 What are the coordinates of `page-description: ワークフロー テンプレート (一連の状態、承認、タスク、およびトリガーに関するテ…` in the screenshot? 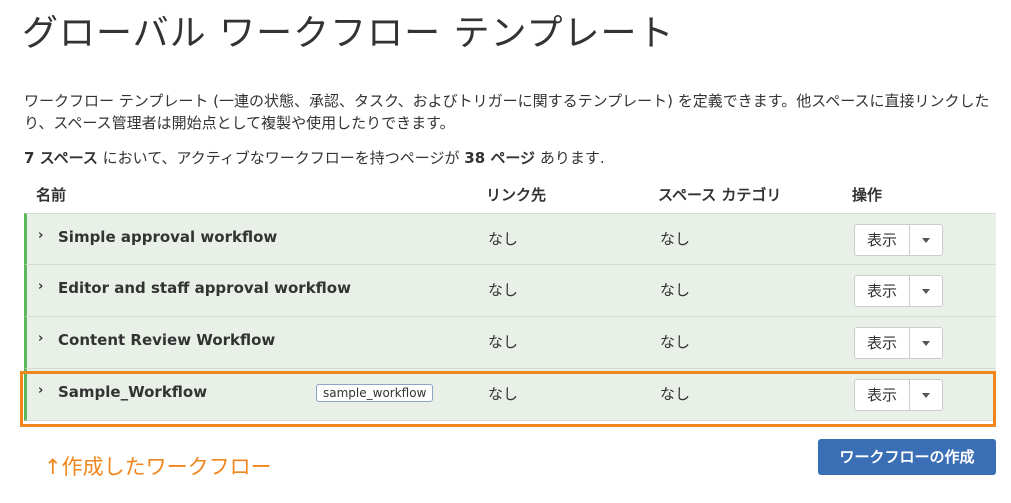 It's located at (507, 112).